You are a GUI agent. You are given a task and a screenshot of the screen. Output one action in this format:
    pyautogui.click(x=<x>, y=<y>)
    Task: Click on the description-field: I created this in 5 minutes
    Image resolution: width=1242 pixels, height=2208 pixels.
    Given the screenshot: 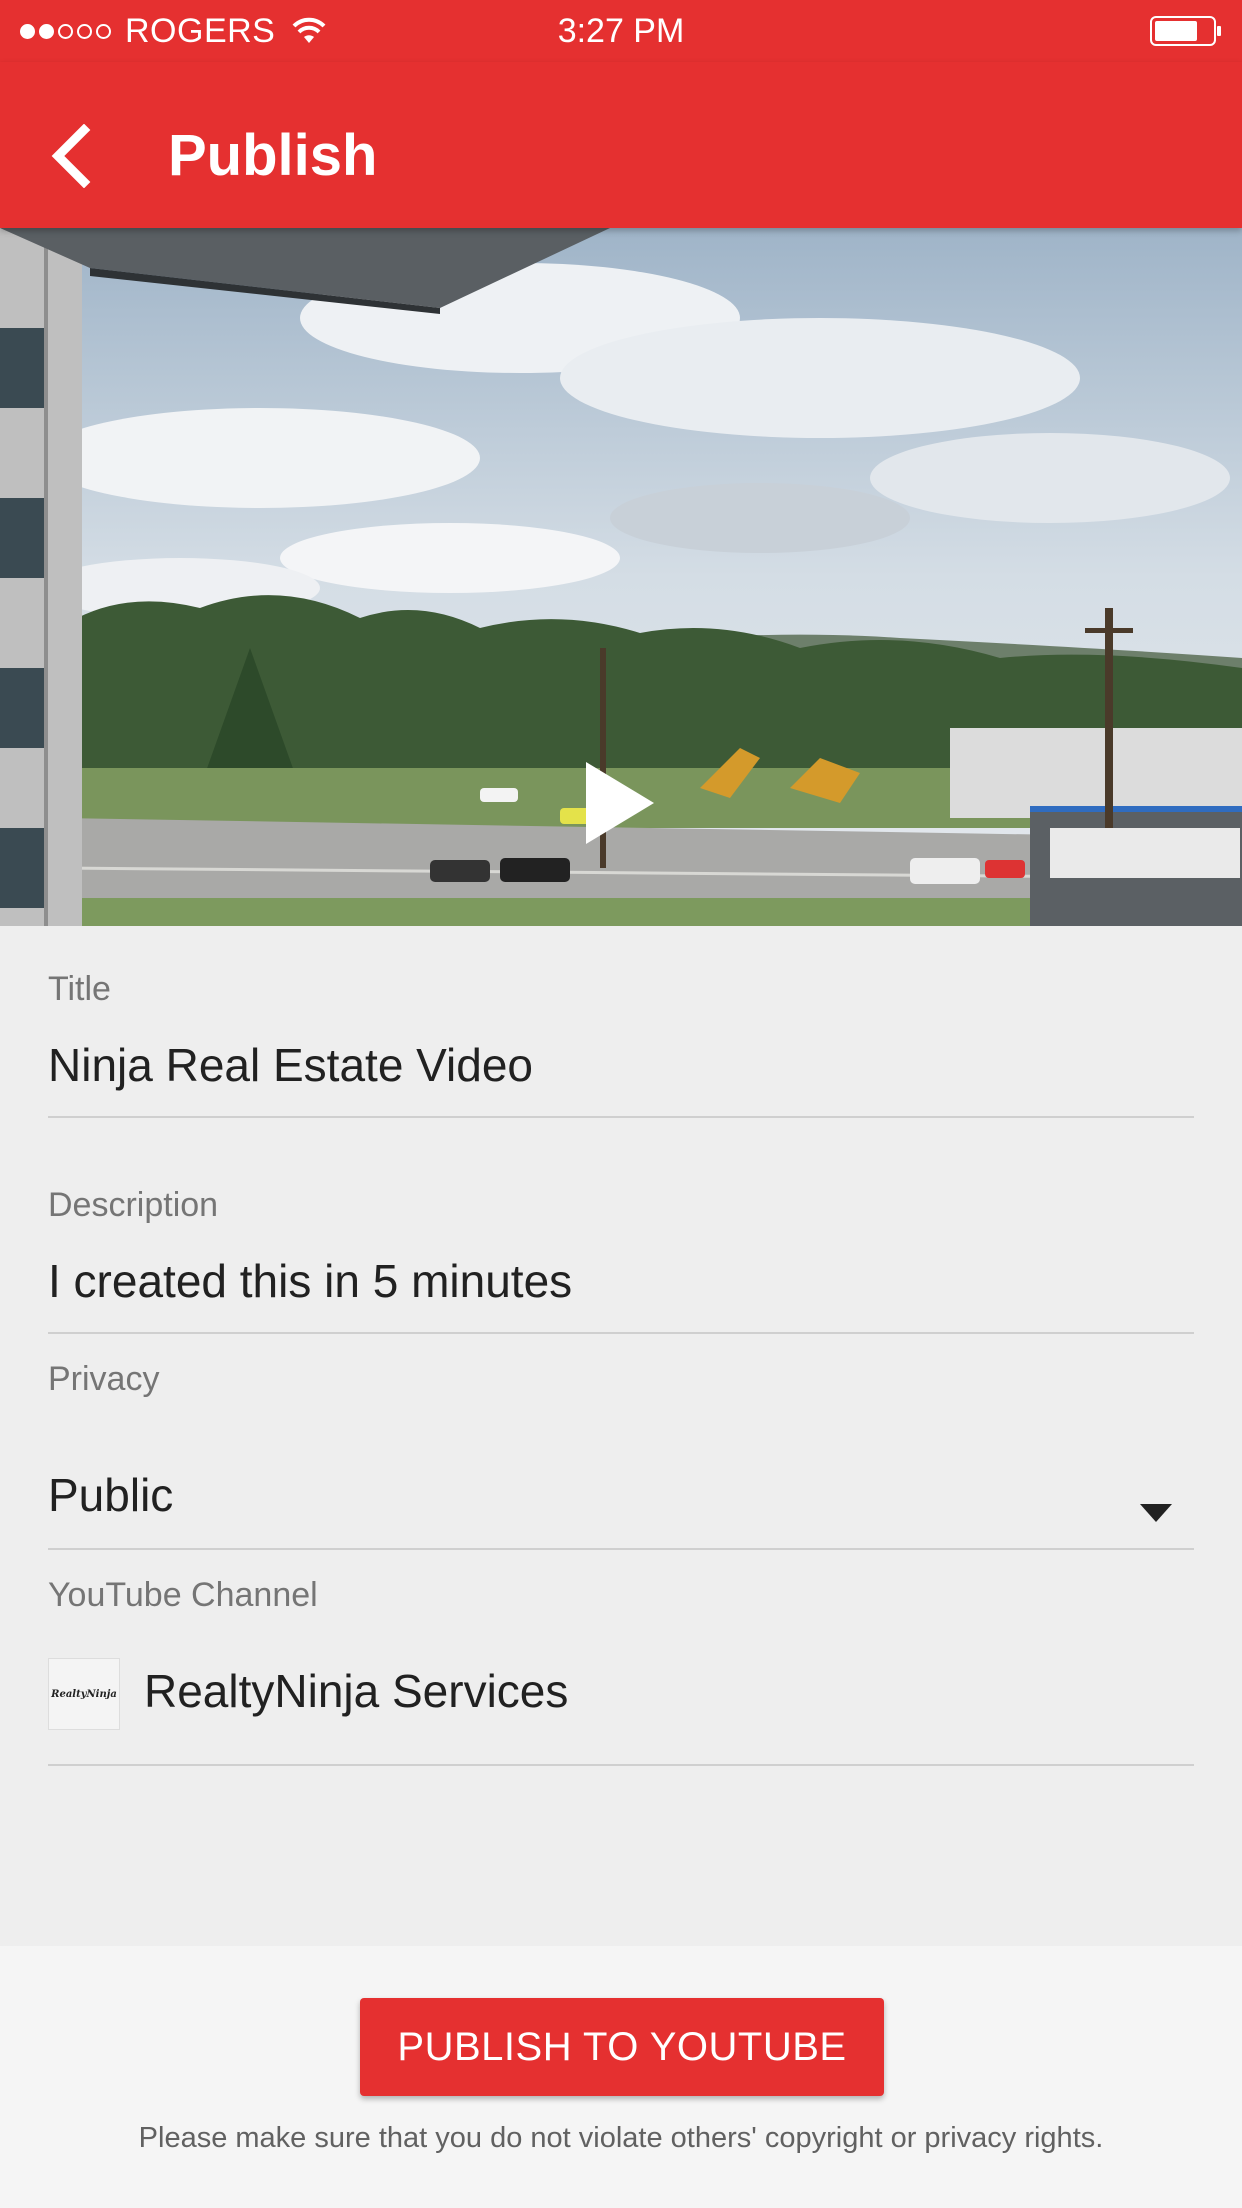 What is the action you would take?
    pyautogui.click(x=310, y=1281)
    